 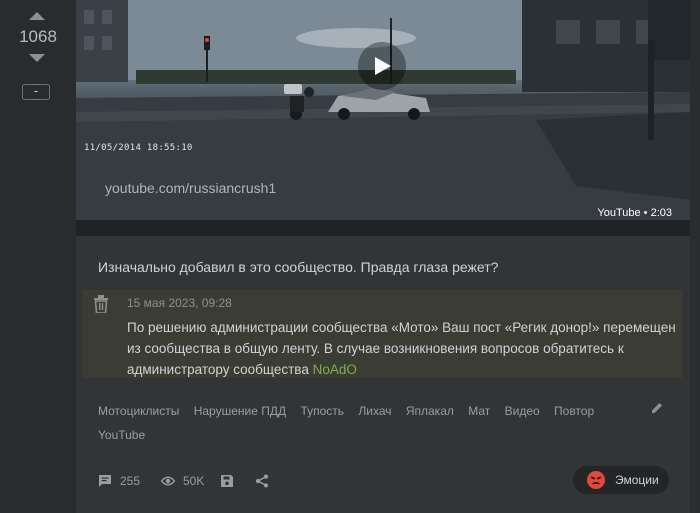 I want to click on comment-icon, so click(x=105, y=481).